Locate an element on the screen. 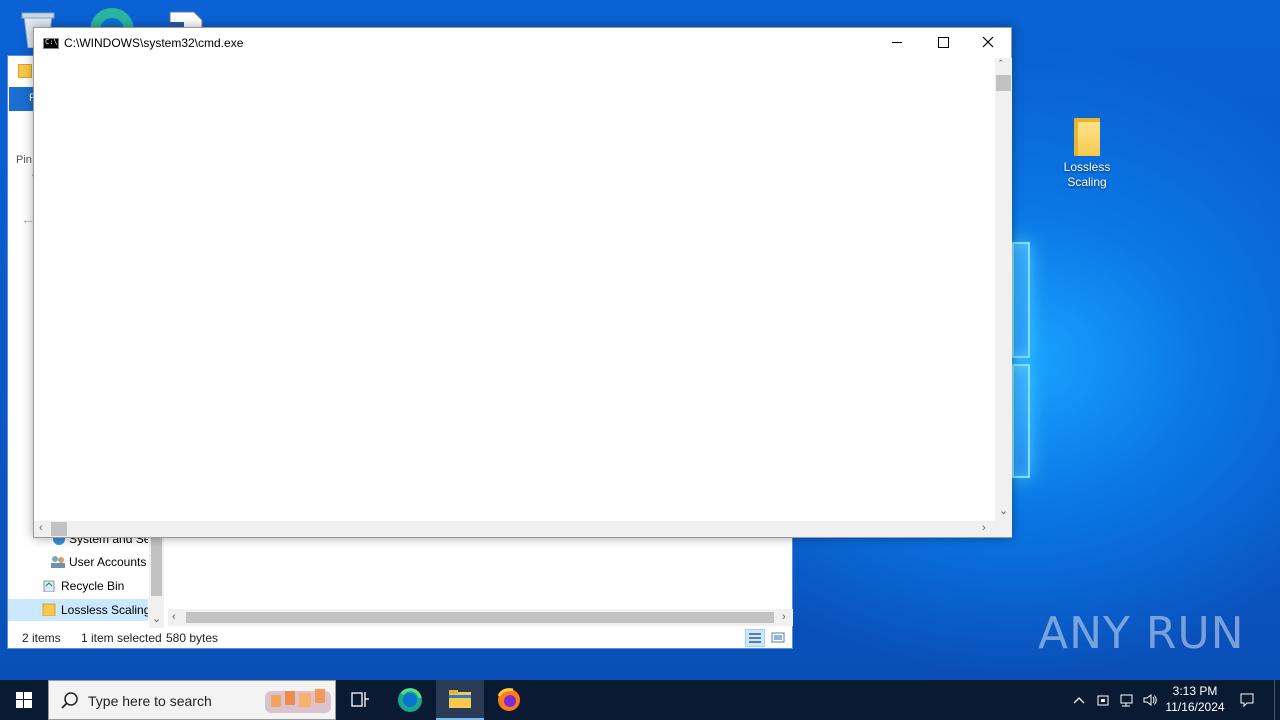 The width and height of the screenshot is (1280, 720). show-hidden-icons-chevron-icon is located at coordinates (1079, 700).